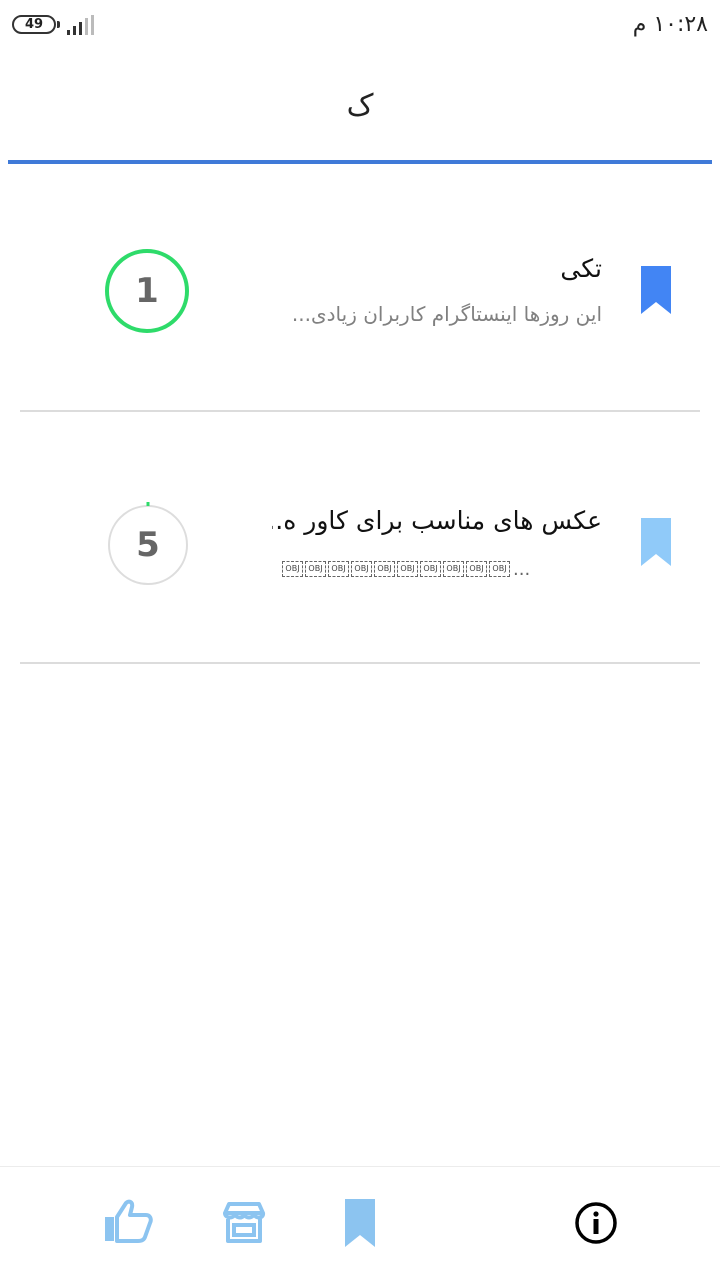 This screenshot has height=1280, width=720. Describe the element at coordinates (360, 663) in the screenshot. I see `list-divider` at that location.